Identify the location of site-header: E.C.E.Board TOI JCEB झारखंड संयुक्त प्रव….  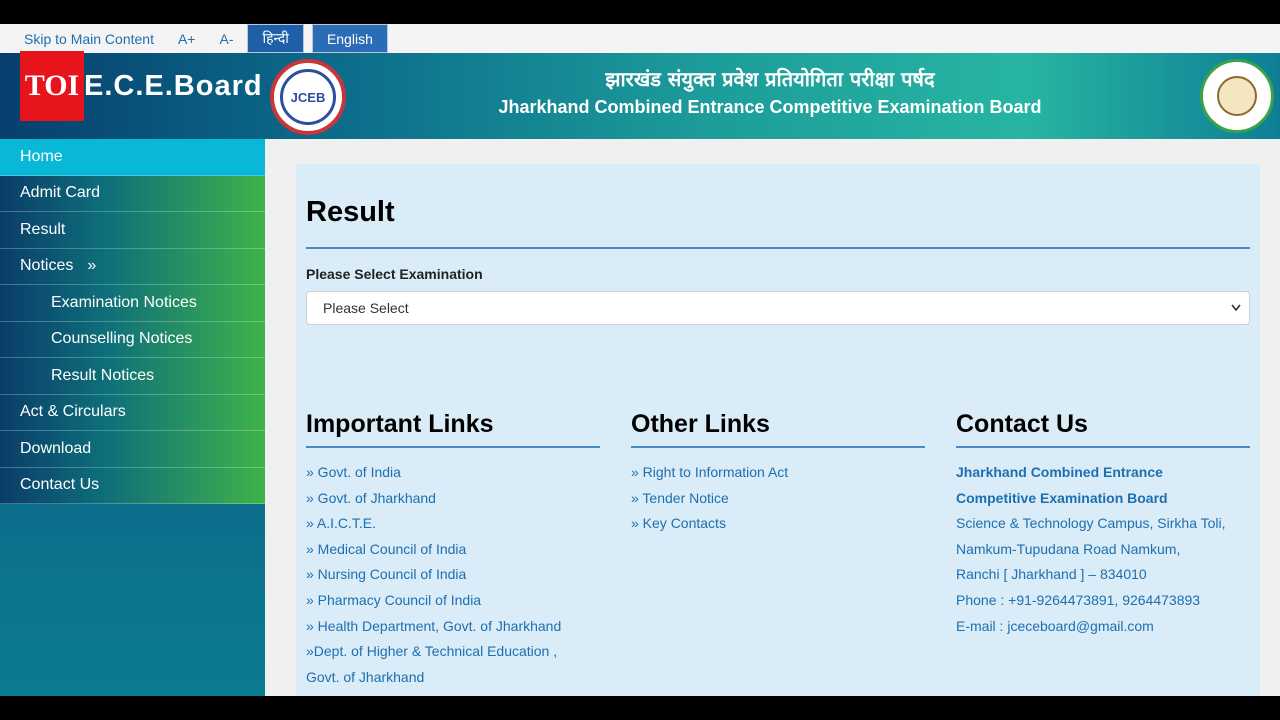
(640, 95).